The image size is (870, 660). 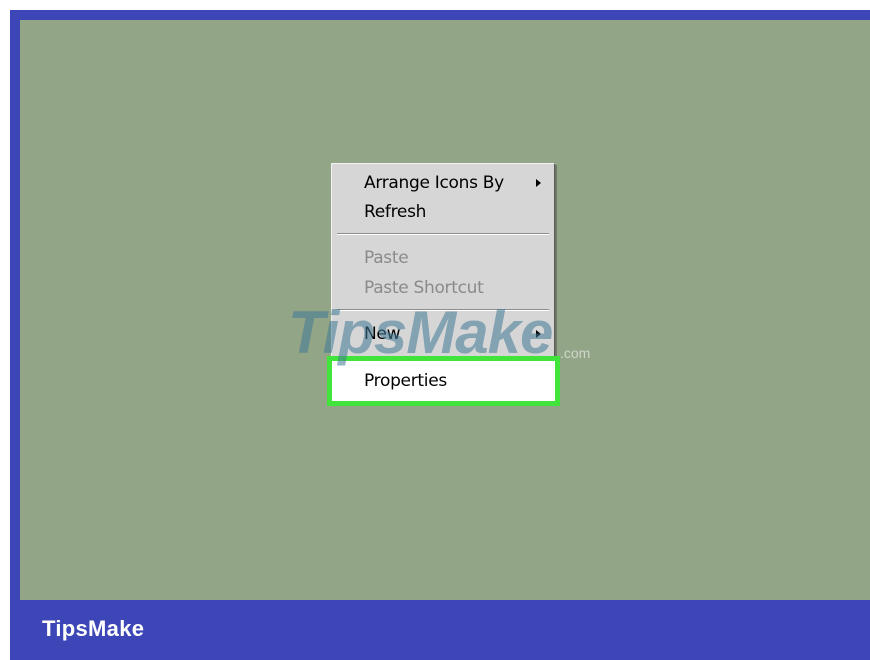 I want to click on menu-item-paste-shortcut: Paste Shortcut, so click(x=443, y=288).